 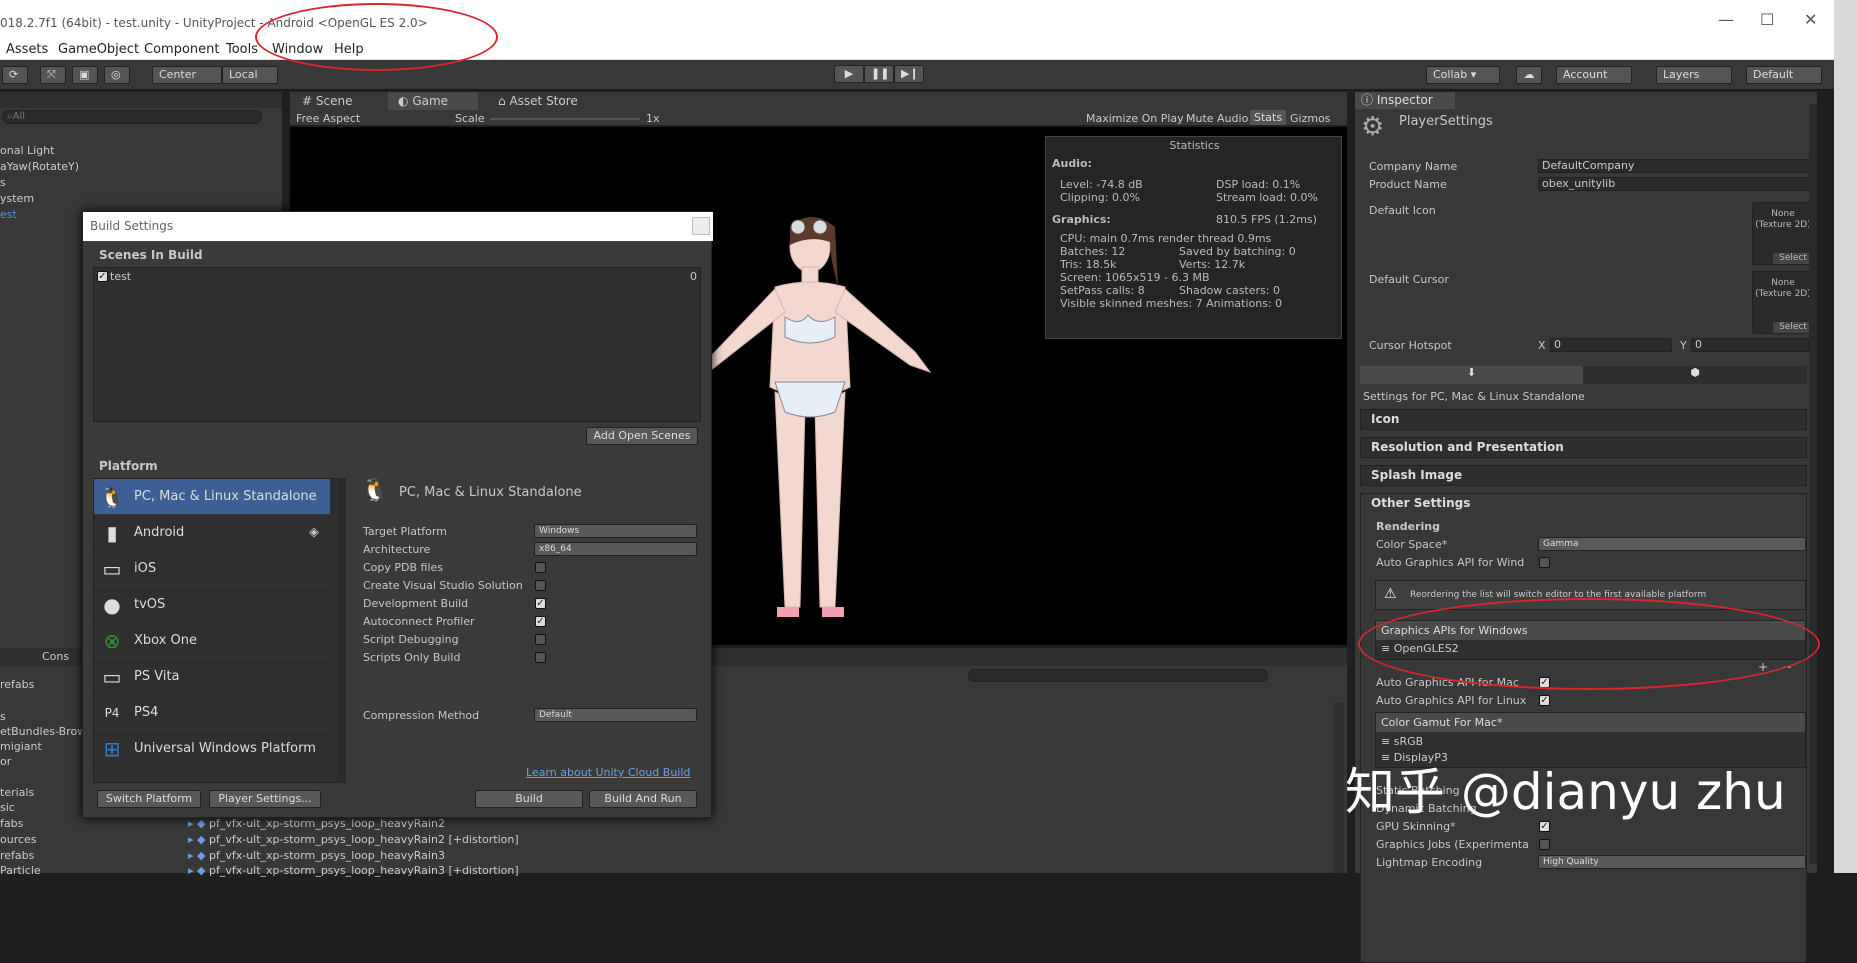 What do you see at coordinates (1544, 562) in the screenshot?
I see `auto-graphics-win-checkbox` at bounding box center [1544, 562].